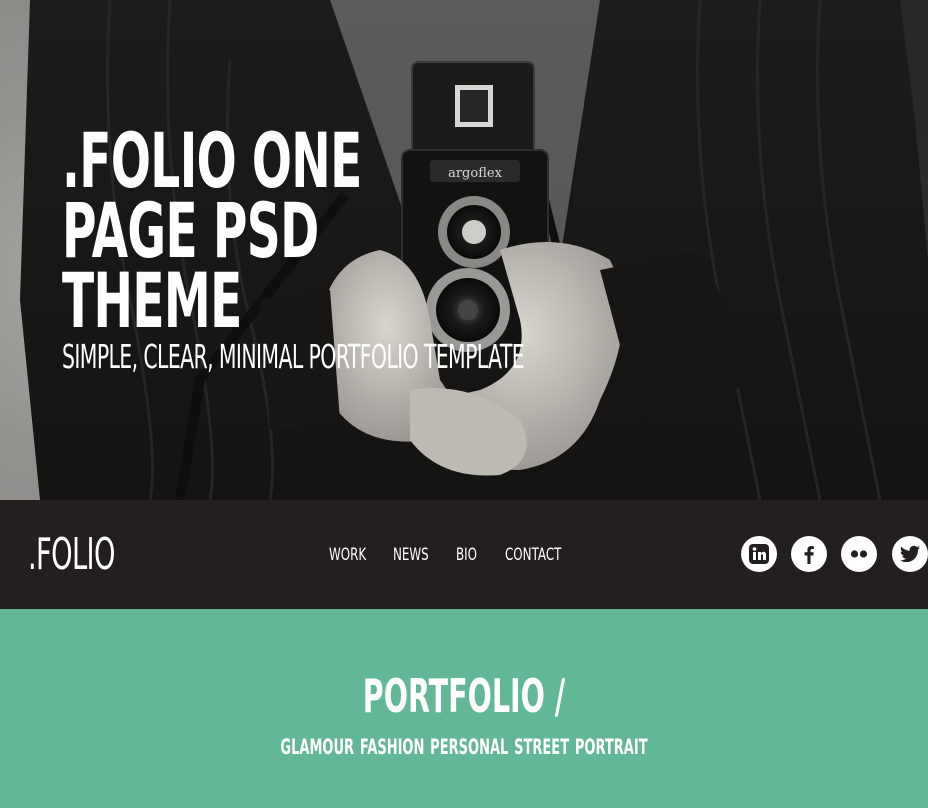 This screenshot has width=928, height=808. I want to click on portfolio-title: PORTFOLIO /, so click(464, 696).